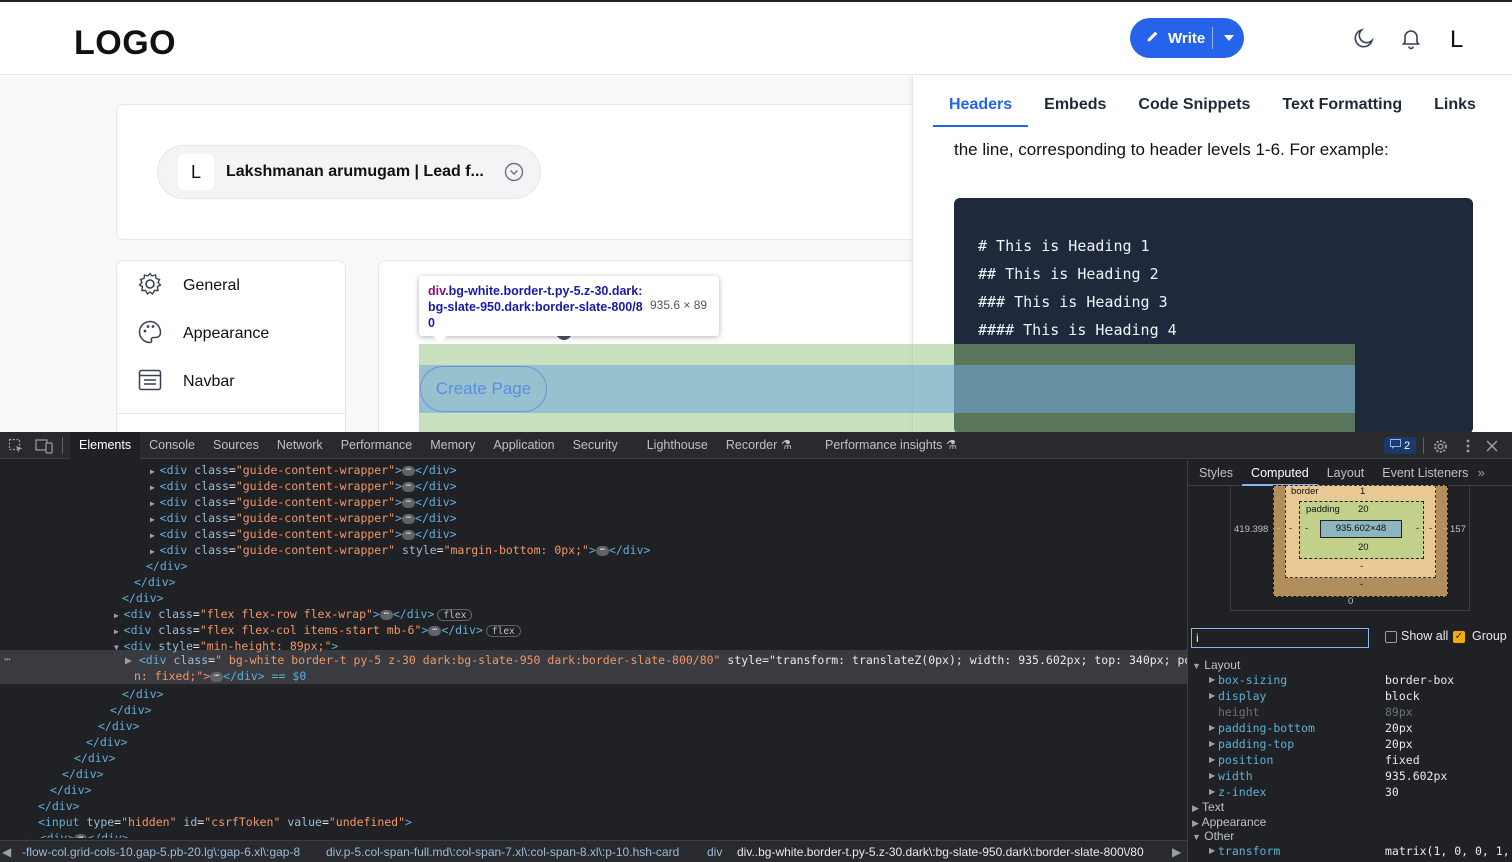  What do you see at coordinates (16, 446) in the screenshot?
I see `inspect-element-icon` at bounding box center [16, 446].